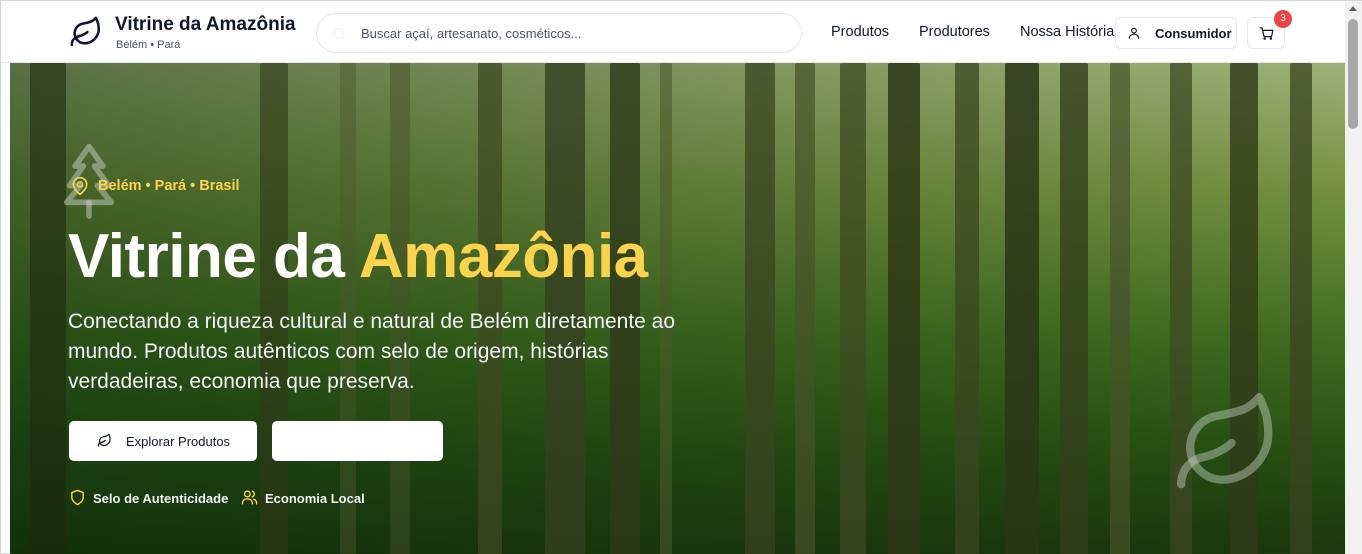 Image resolution: width=1362 pixels, height=554 pixels. I want to click on explore-products-button: Explorar Produtos, so click(163, 441).